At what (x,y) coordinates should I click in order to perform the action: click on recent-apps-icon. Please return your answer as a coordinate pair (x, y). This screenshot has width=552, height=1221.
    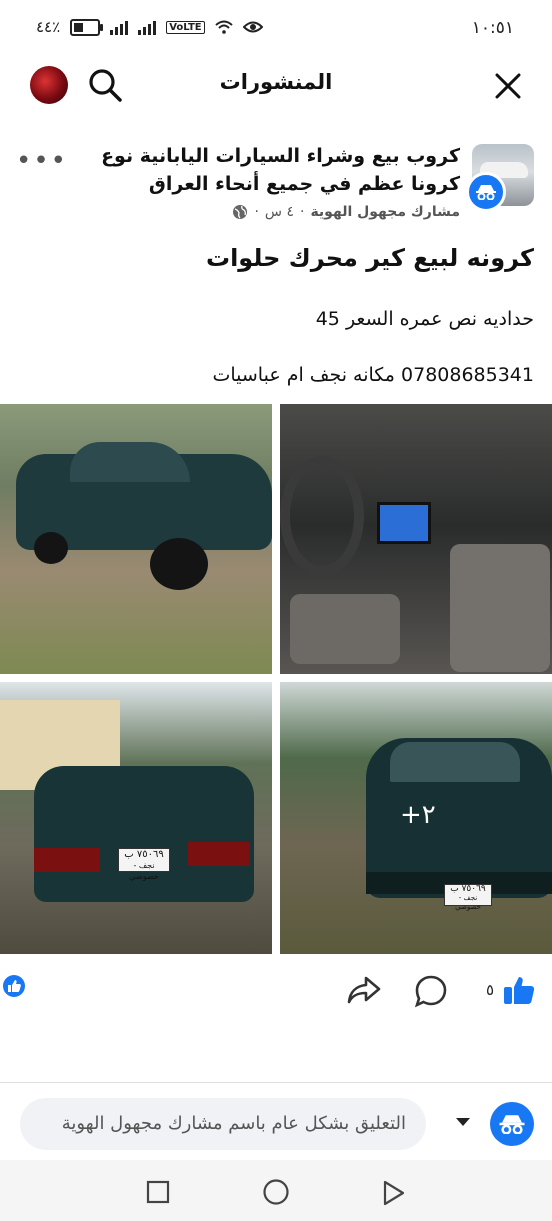
    Looking at the image, I should click on (158, 1192).